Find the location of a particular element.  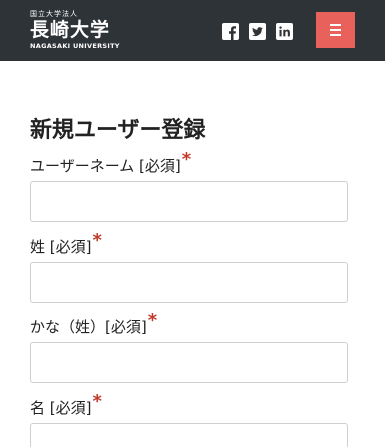

last-name-label: 姓 [必須]* is located at coordinates (66, 244).